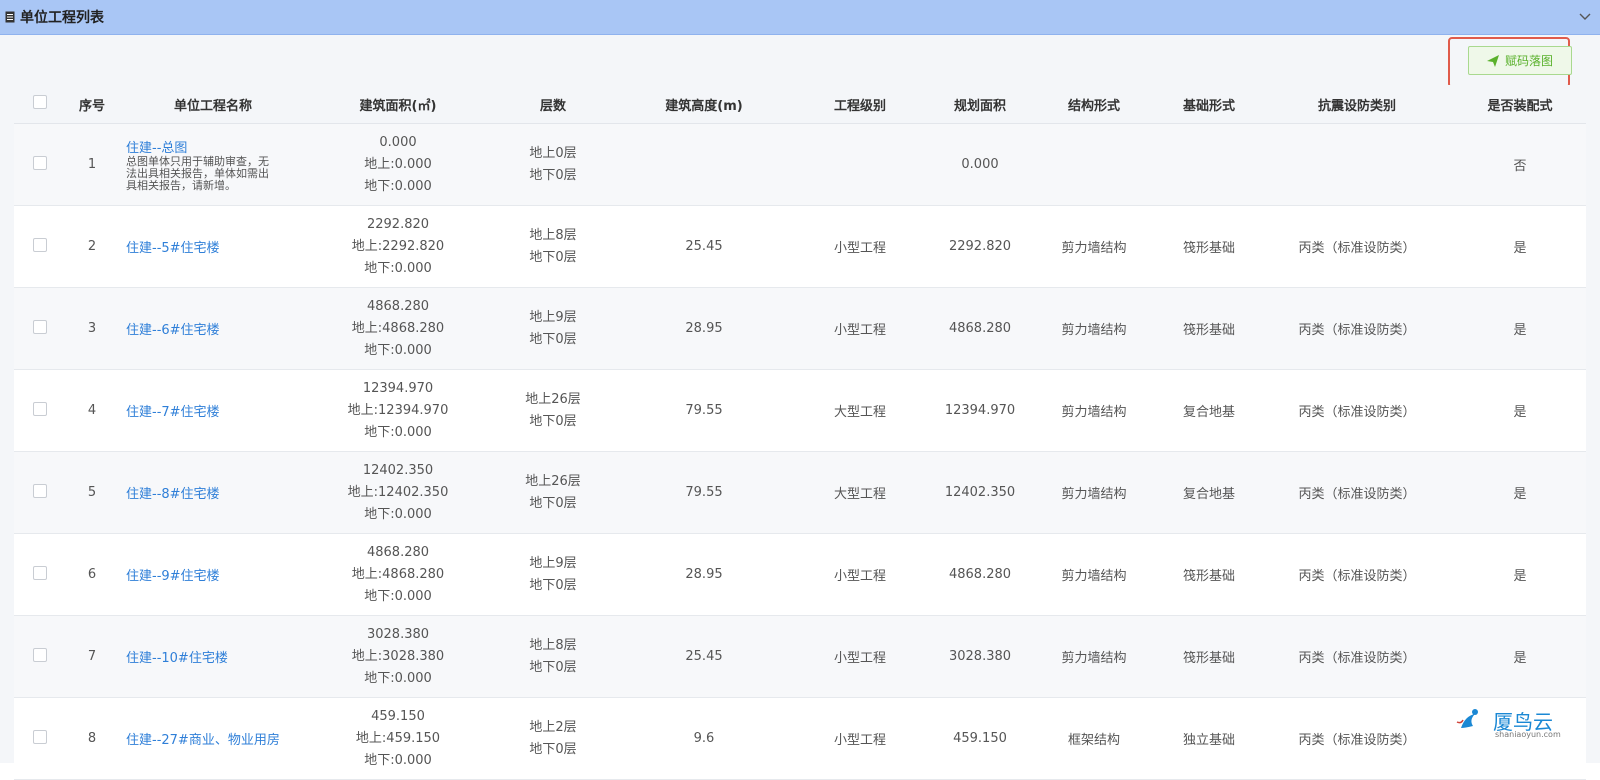  I want to click on panel-title: 单位工程列表, so click(62, 18).